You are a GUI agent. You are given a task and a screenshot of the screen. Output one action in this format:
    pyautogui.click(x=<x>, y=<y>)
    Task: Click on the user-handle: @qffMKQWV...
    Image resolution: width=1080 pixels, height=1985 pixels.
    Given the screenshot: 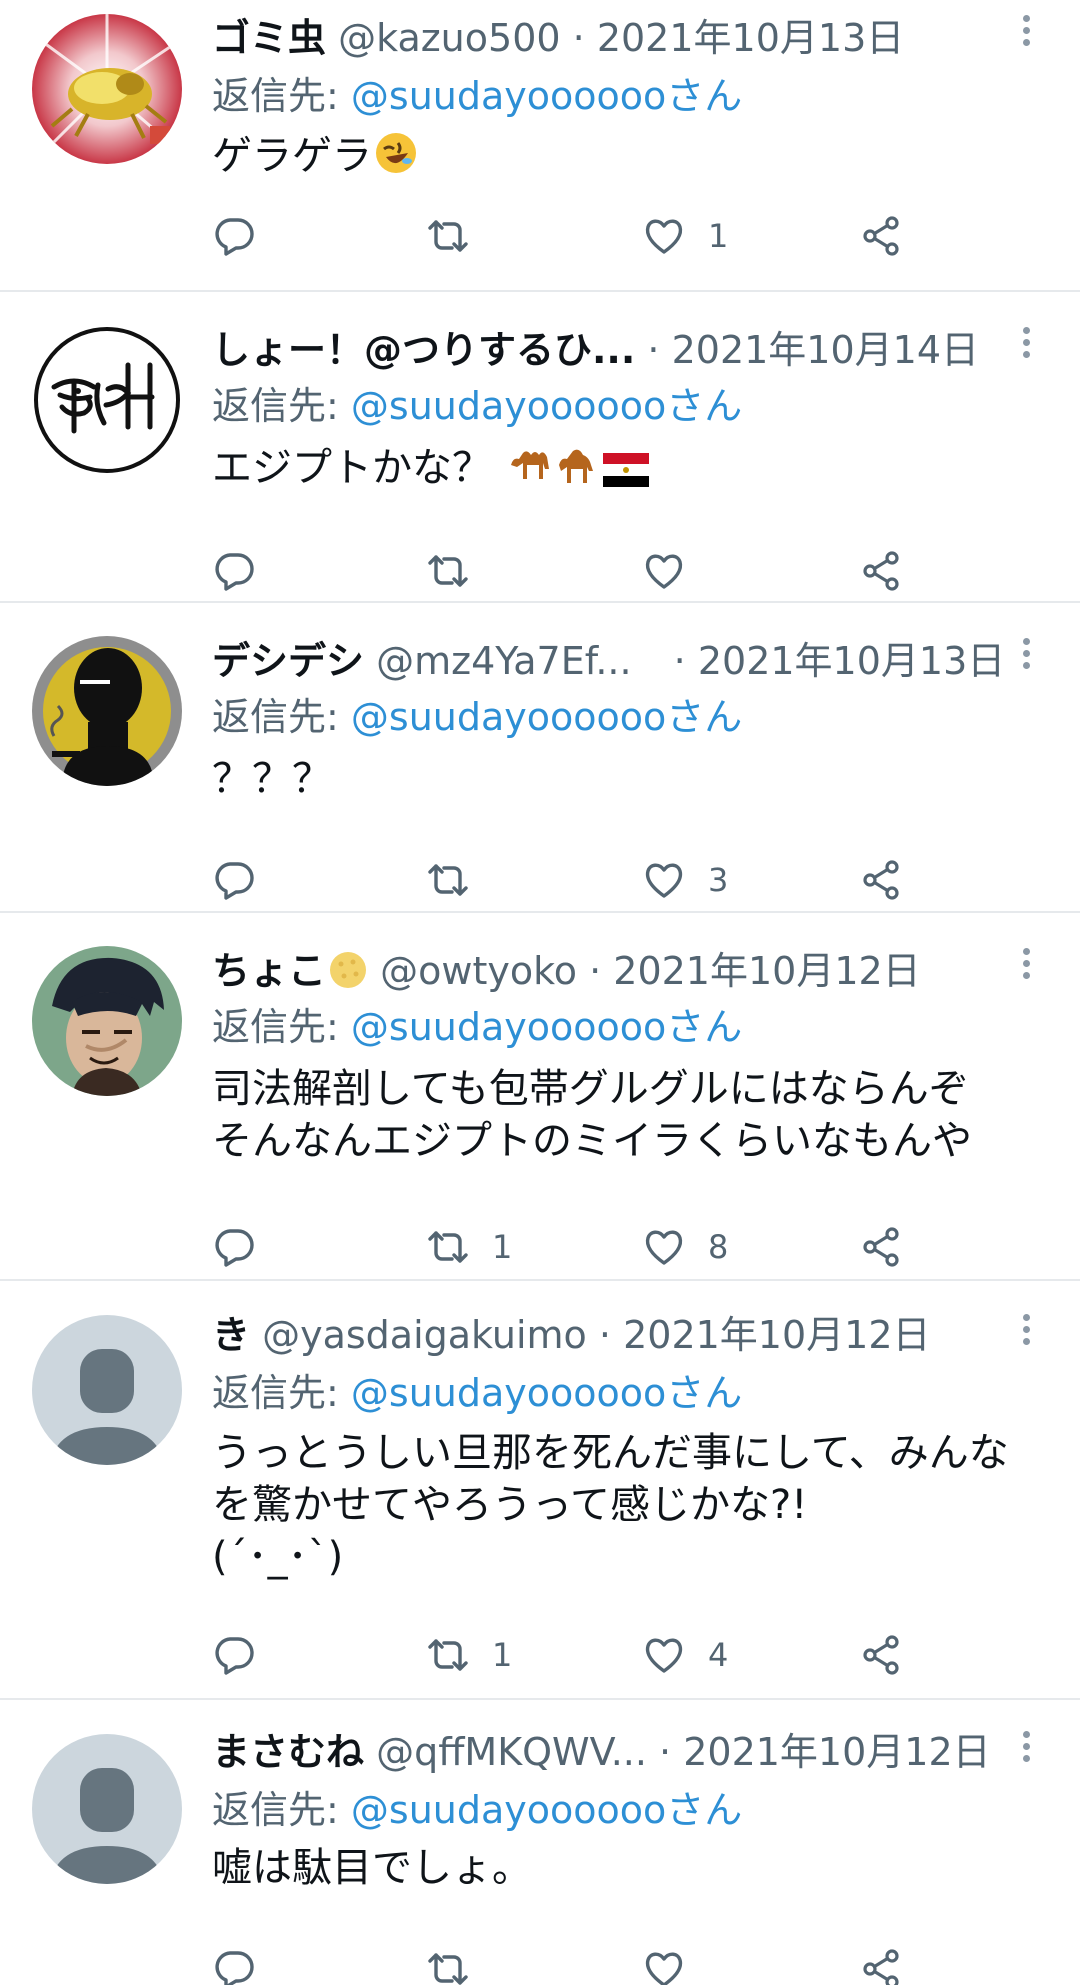 What is the action you would take?
    pyautogui.click(x=511, y=1752)
    